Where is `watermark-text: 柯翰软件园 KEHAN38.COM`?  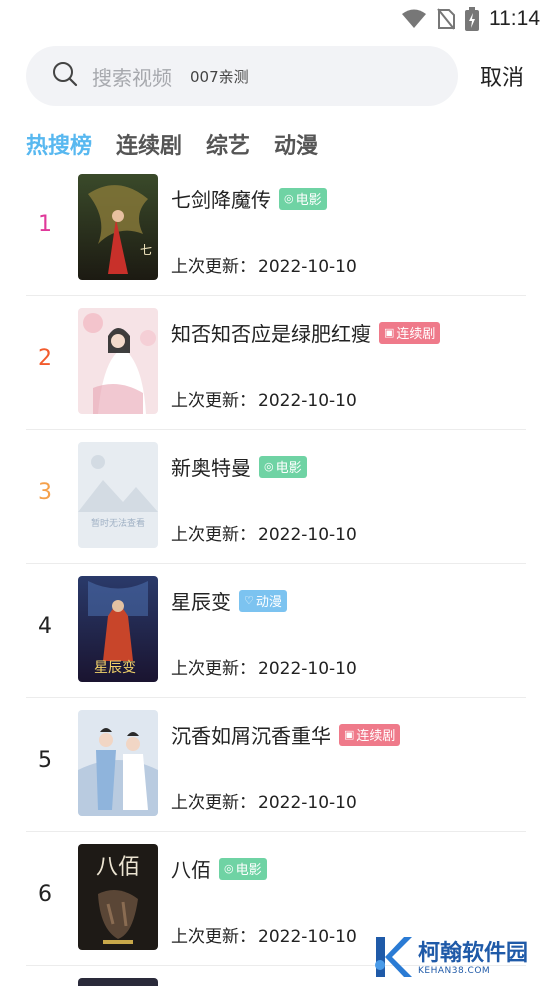 watermark-text: 柯翰软件园 KEHAN38.COM is located at coordinates (473, 959).